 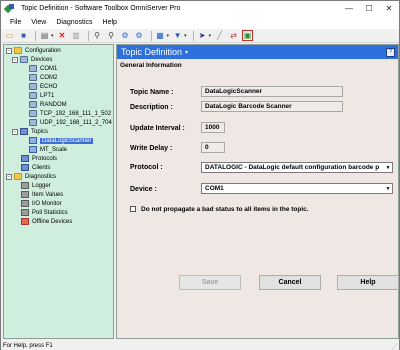 I want to click on swap-icon: ⇄, so click(x=233, y=35).